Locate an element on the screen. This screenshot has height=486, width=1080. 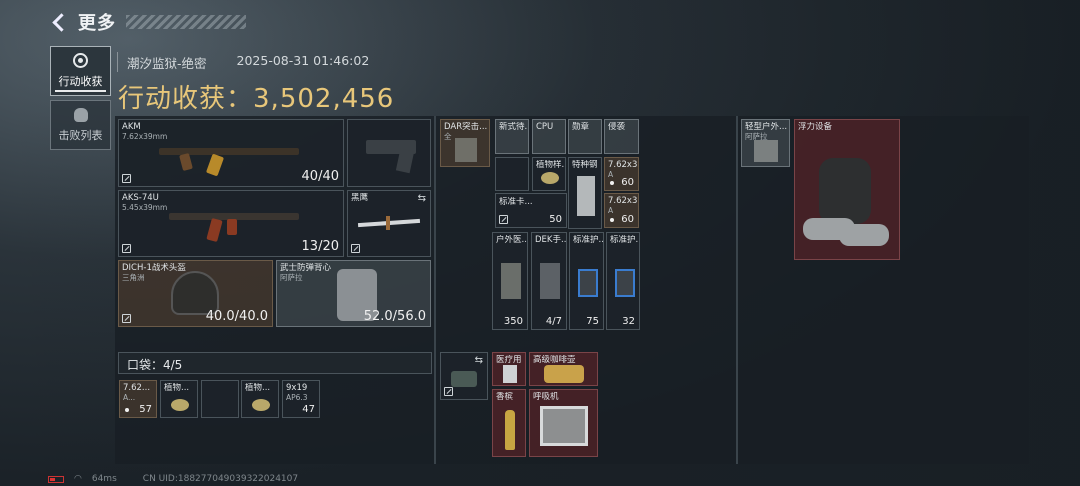
rig-item: 标准护... 32 is located at coordinates (623, 281).